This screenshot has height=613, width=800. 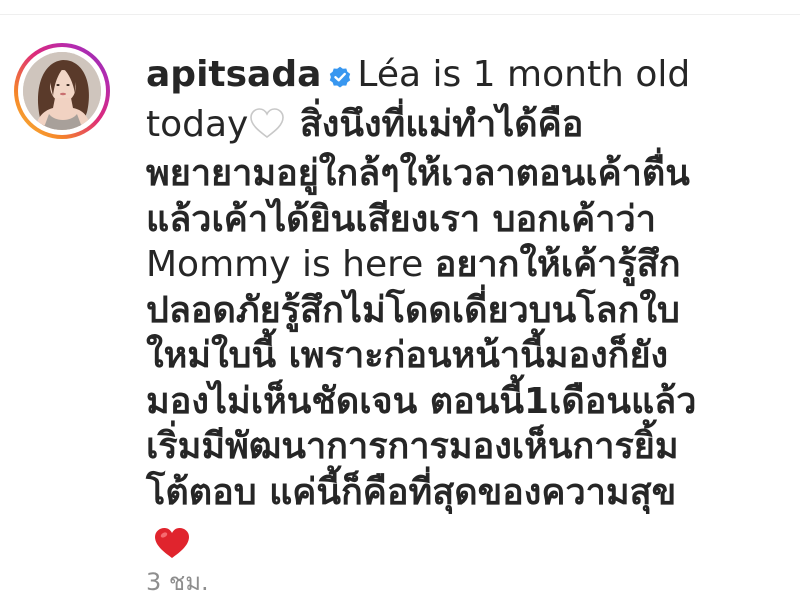 I want to click on white-heart-icon, so click(x=267, y=129).